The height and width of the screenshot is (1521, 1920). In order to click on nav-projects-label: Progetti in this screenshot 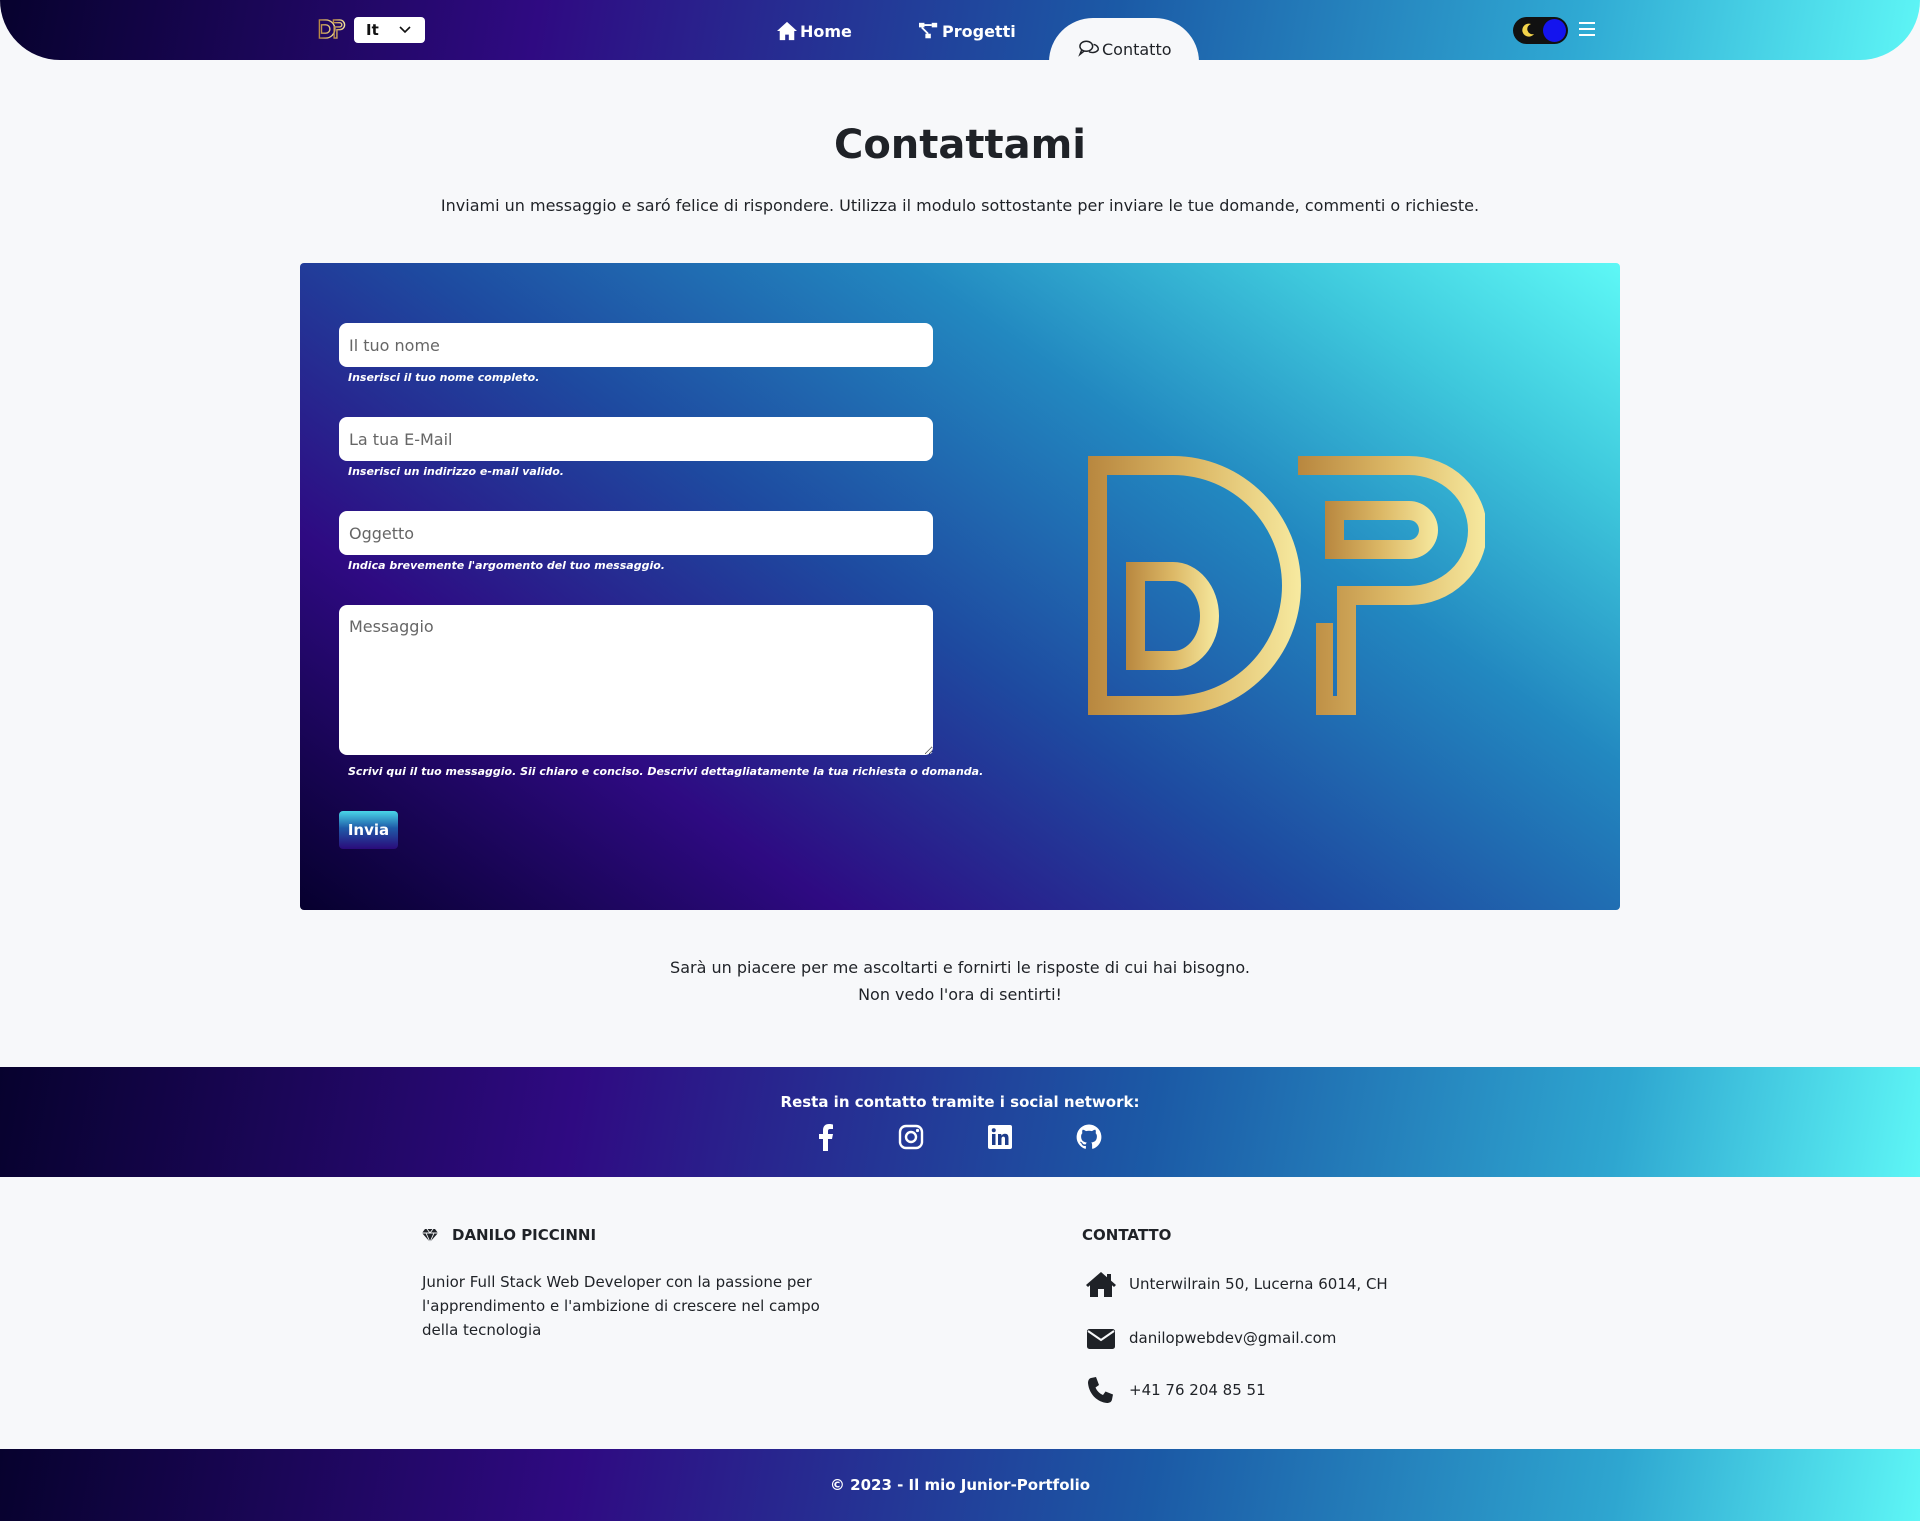, I will do `click(979, 31)`.